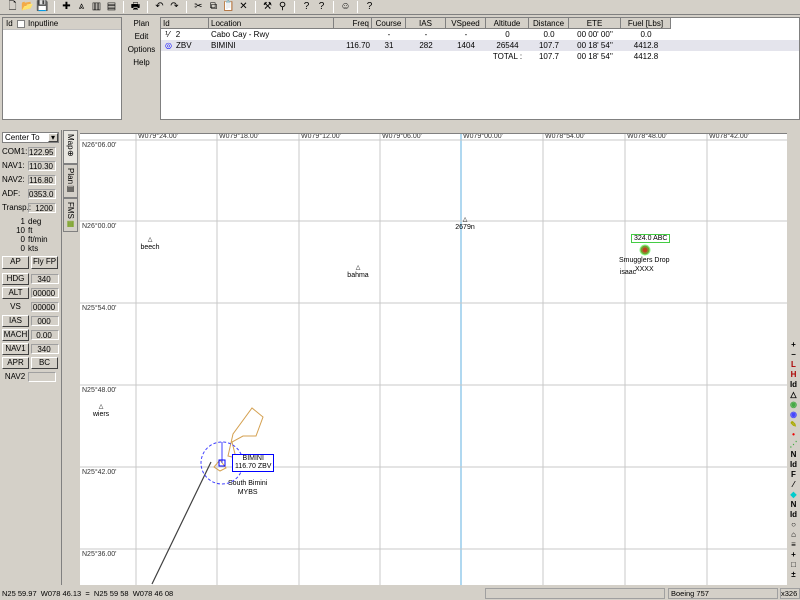 This screenshot has width=800, height=600. Describe the element at coordinates (15, 320) in the screenshot. I see `mode-ias-button: IAS` at that location.